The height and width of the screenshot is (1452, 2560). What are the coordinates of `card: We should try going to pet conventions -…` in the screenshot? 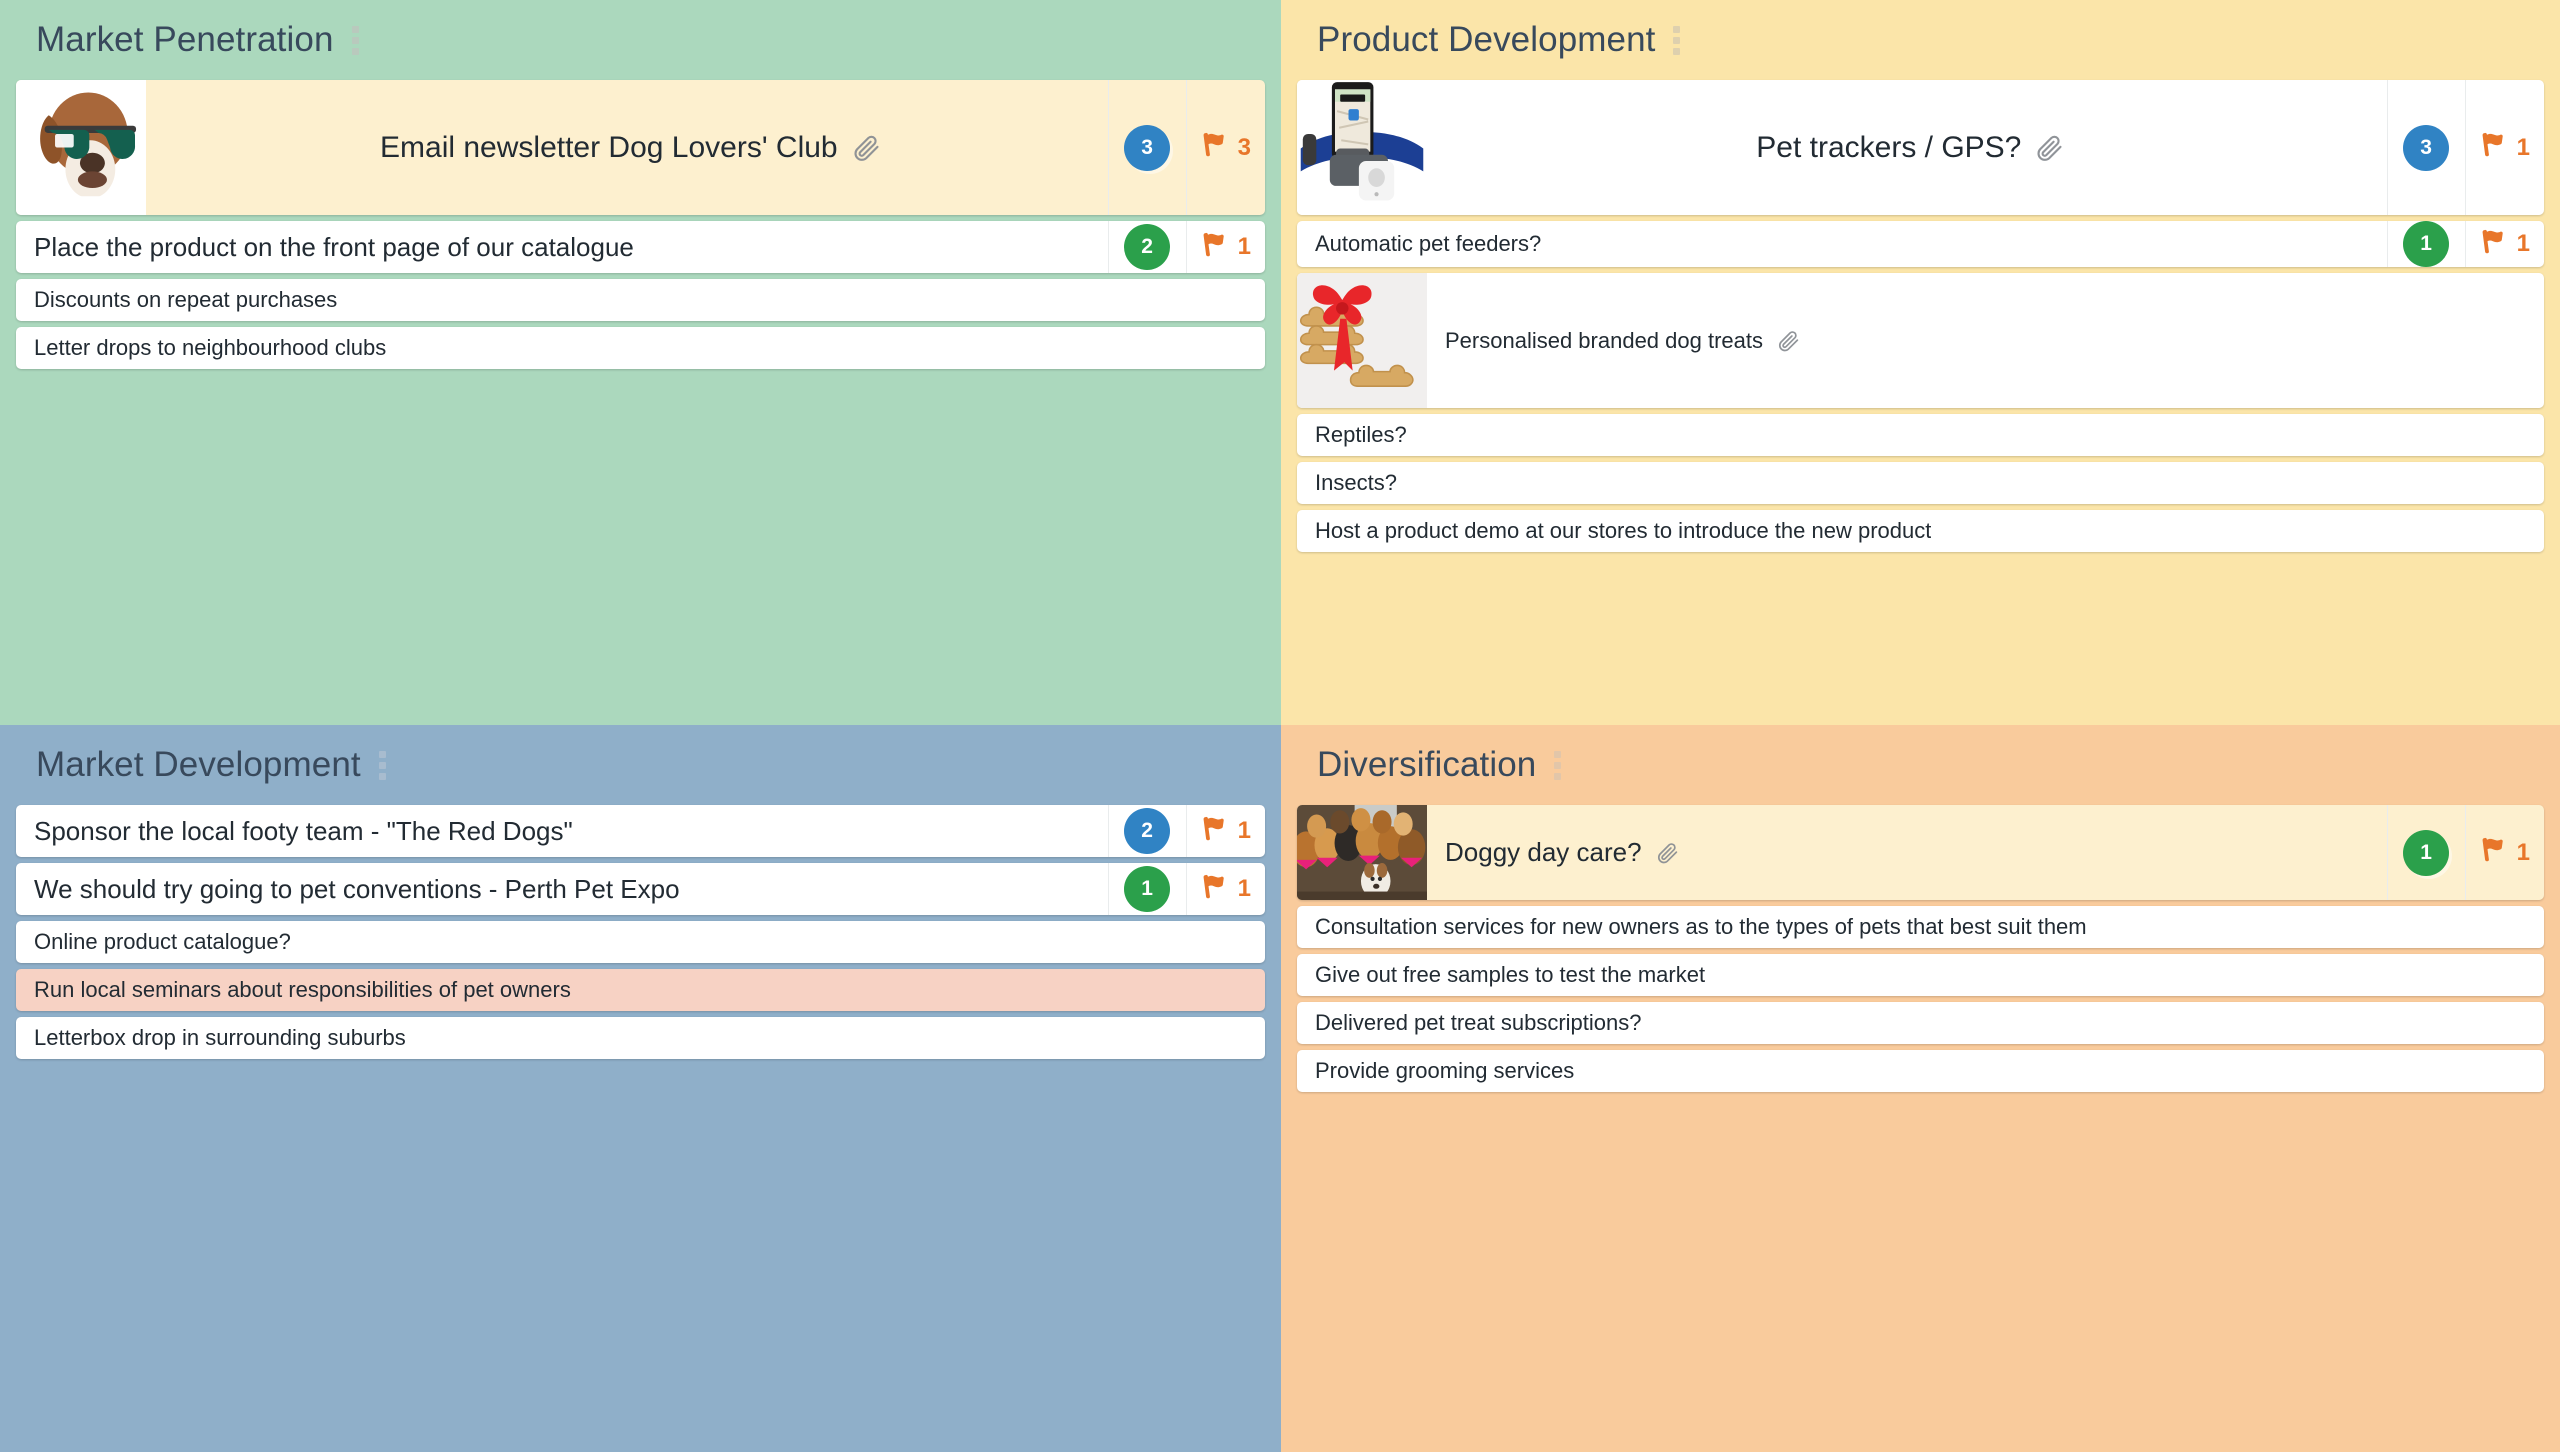 It's located at (640, 889).